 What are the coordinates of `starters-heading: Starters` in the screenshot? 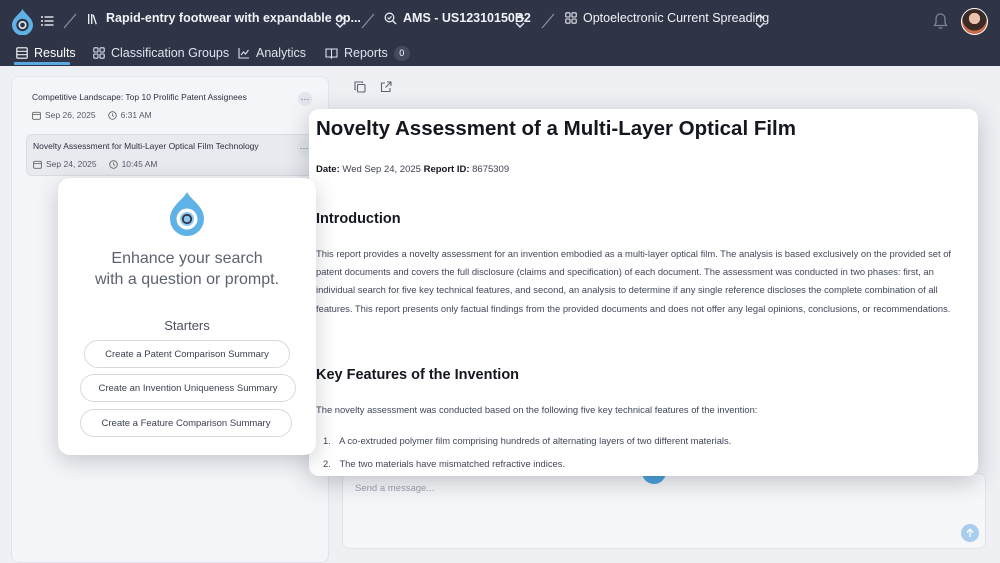 It's located at (187, 325).